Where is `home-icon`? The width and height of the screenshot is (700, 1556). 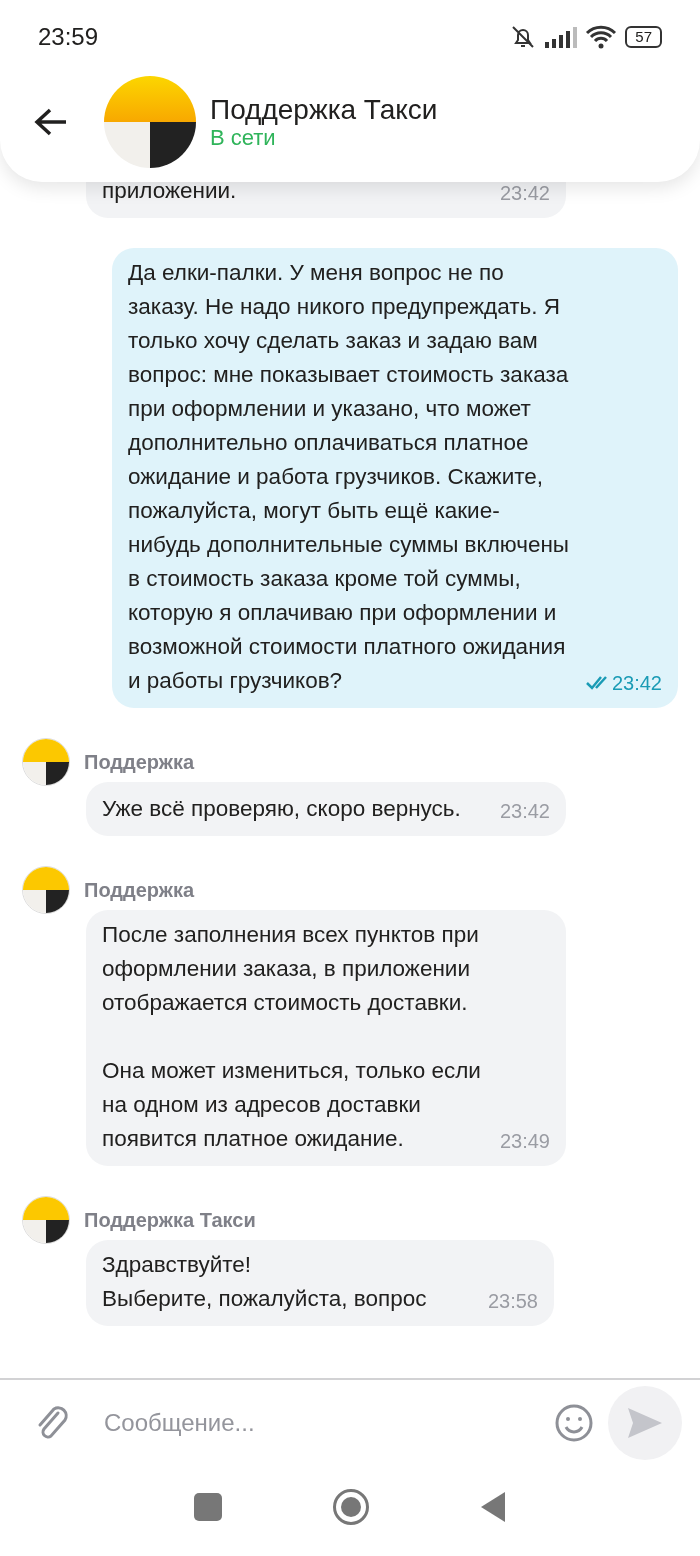
home-icon is located at coordinates (351, 1507).